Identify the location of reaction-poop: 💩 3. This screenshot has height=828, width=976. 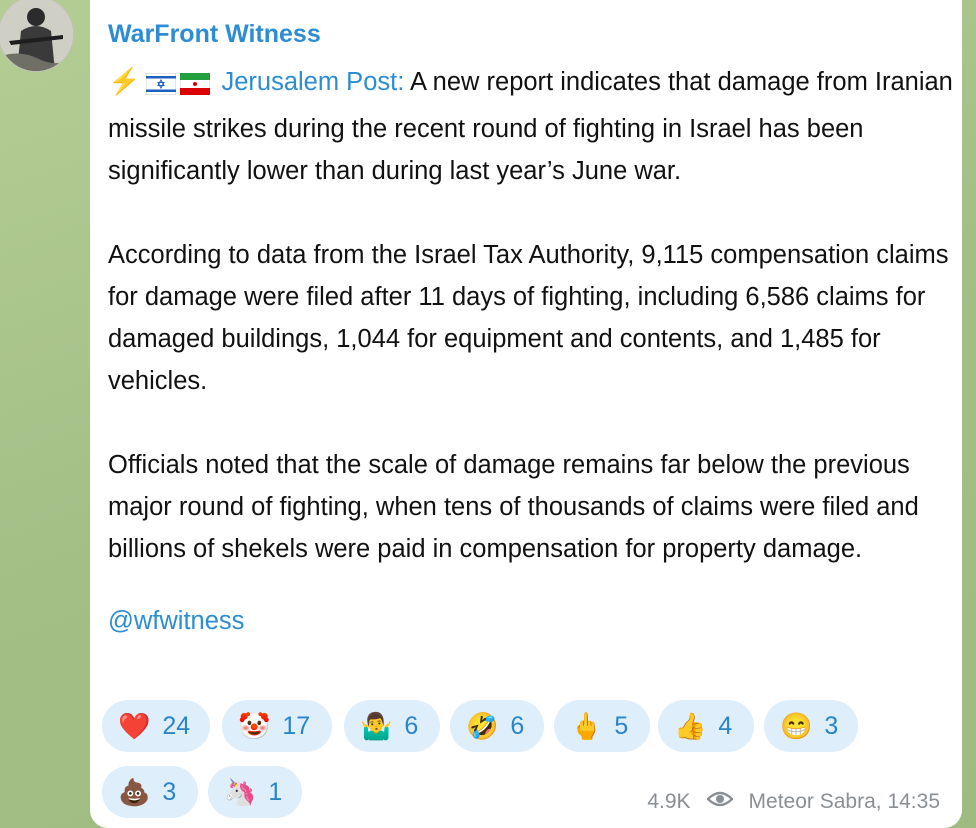
(150, 792).